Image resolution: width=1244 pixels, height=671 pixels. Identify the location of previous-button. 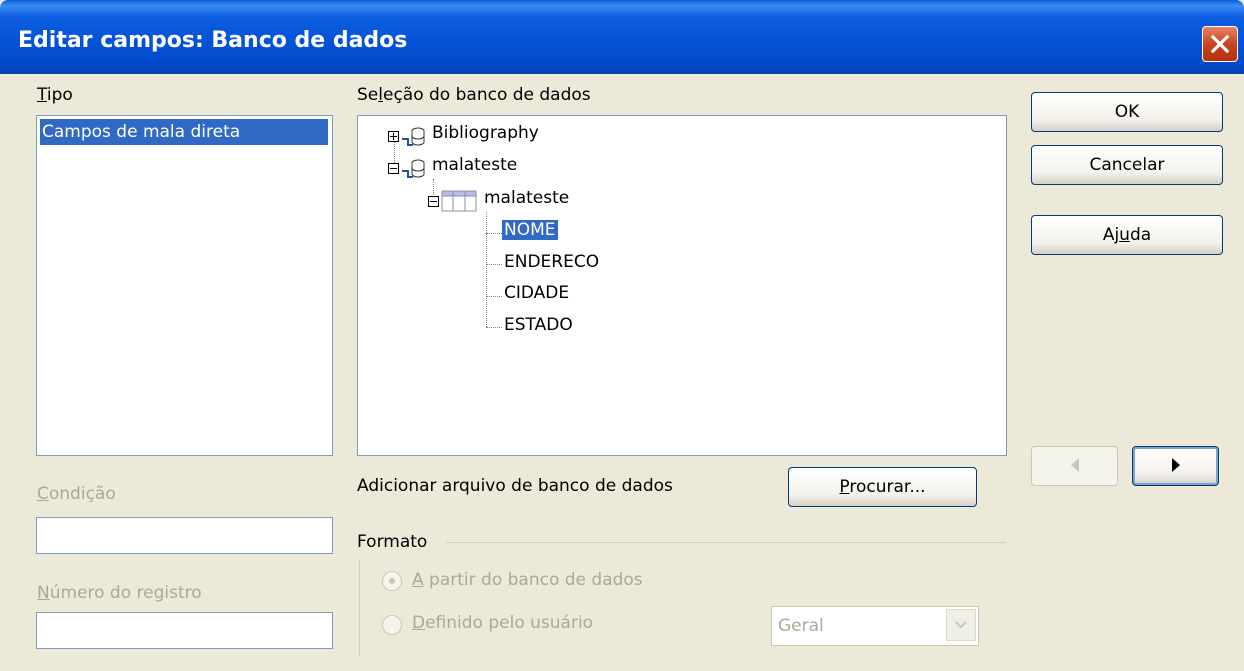
(1074, 466).